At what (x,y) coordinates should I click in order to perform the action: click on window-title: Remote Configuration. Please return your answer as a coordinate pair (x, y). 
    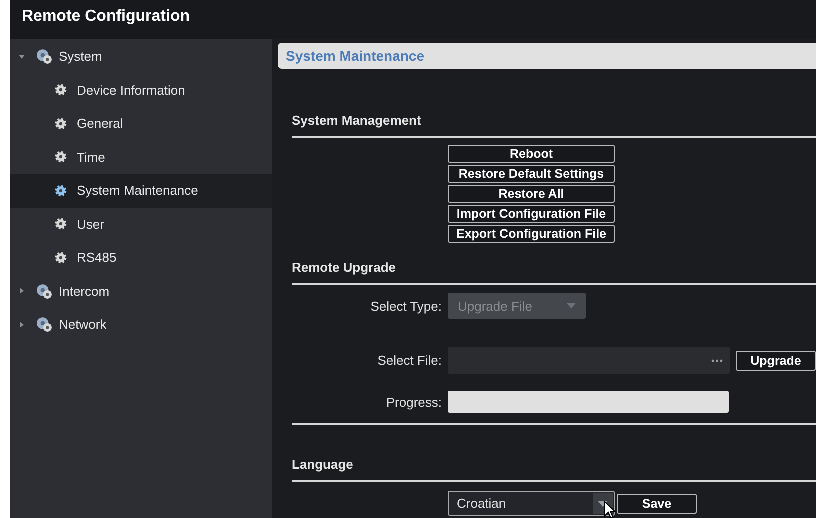
    Looking at the image, I should click on (106, 17).